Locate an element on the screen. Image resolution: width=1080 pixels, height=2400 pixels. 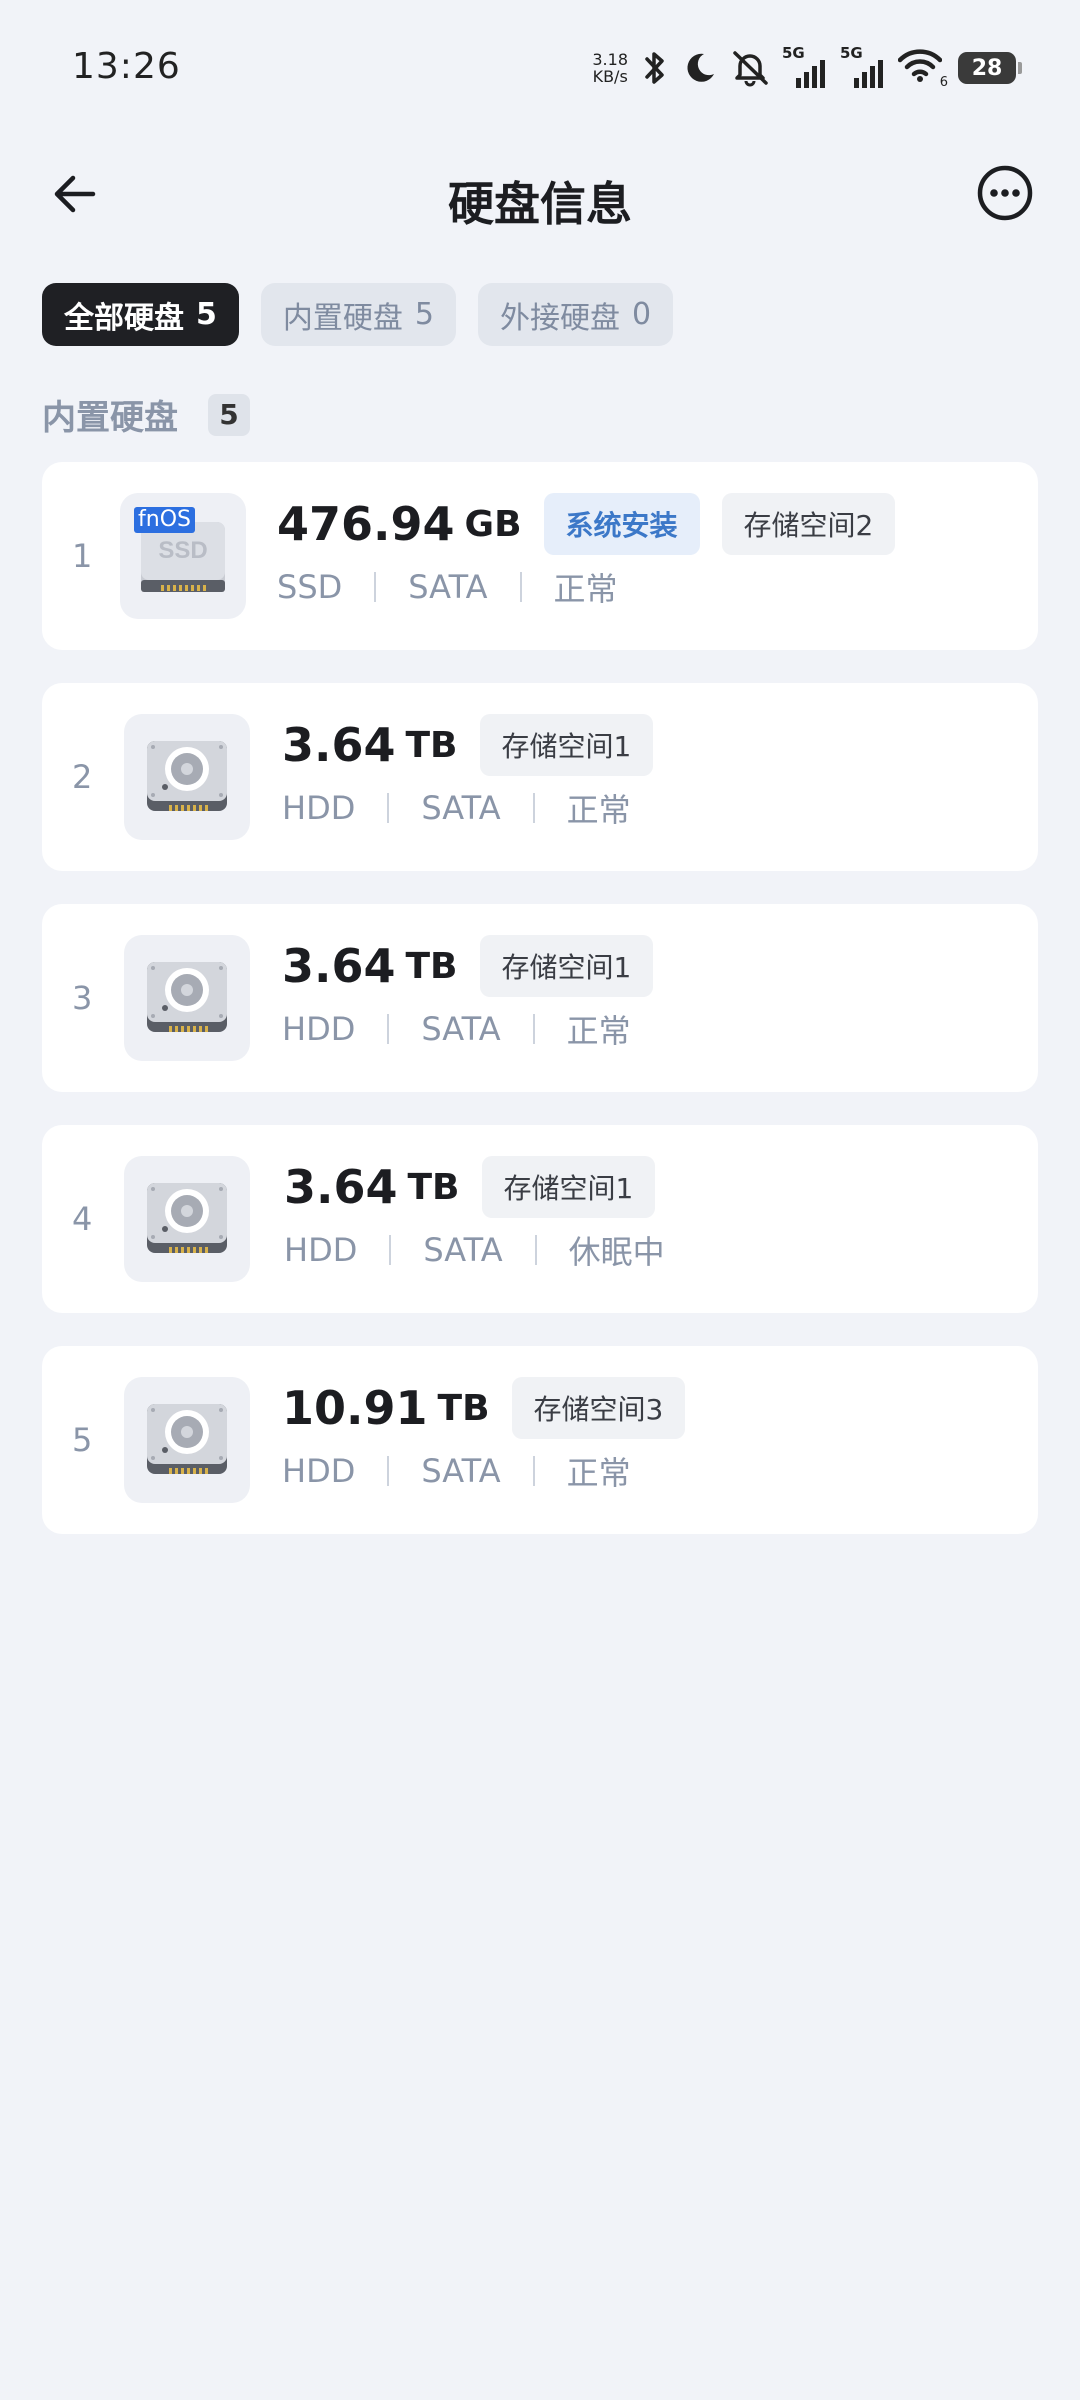
capacity-row: 476.94 GB 系统安装 存储空间2 is located at coordinates (597, 524).